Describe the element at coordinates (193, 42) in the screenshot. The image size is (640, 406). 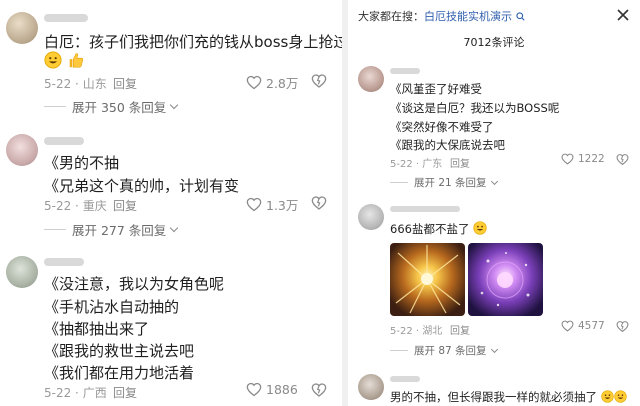
I see `comment-text: 白厄：孩子们我把你们充的钱从boss身上抢过来了` at that location.